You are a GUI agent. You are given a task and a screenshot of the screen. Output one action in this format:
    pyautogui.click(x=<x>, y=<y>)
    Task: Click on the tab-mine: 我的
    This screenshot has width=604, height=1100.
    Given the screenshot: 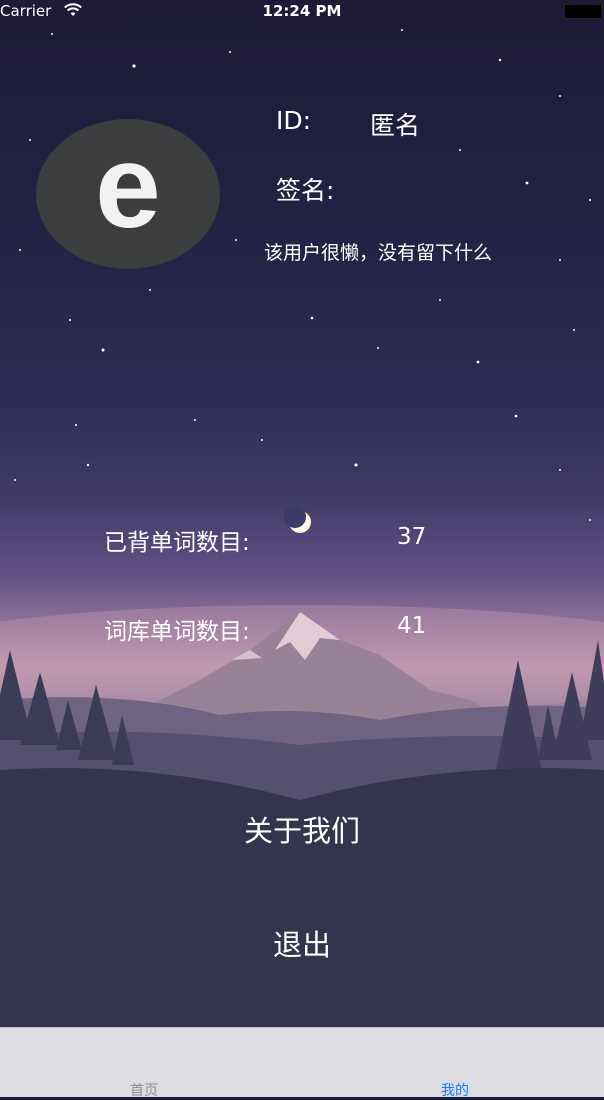 What is the action you would take?
    pyautogui.click(x=455, y=1090)
    